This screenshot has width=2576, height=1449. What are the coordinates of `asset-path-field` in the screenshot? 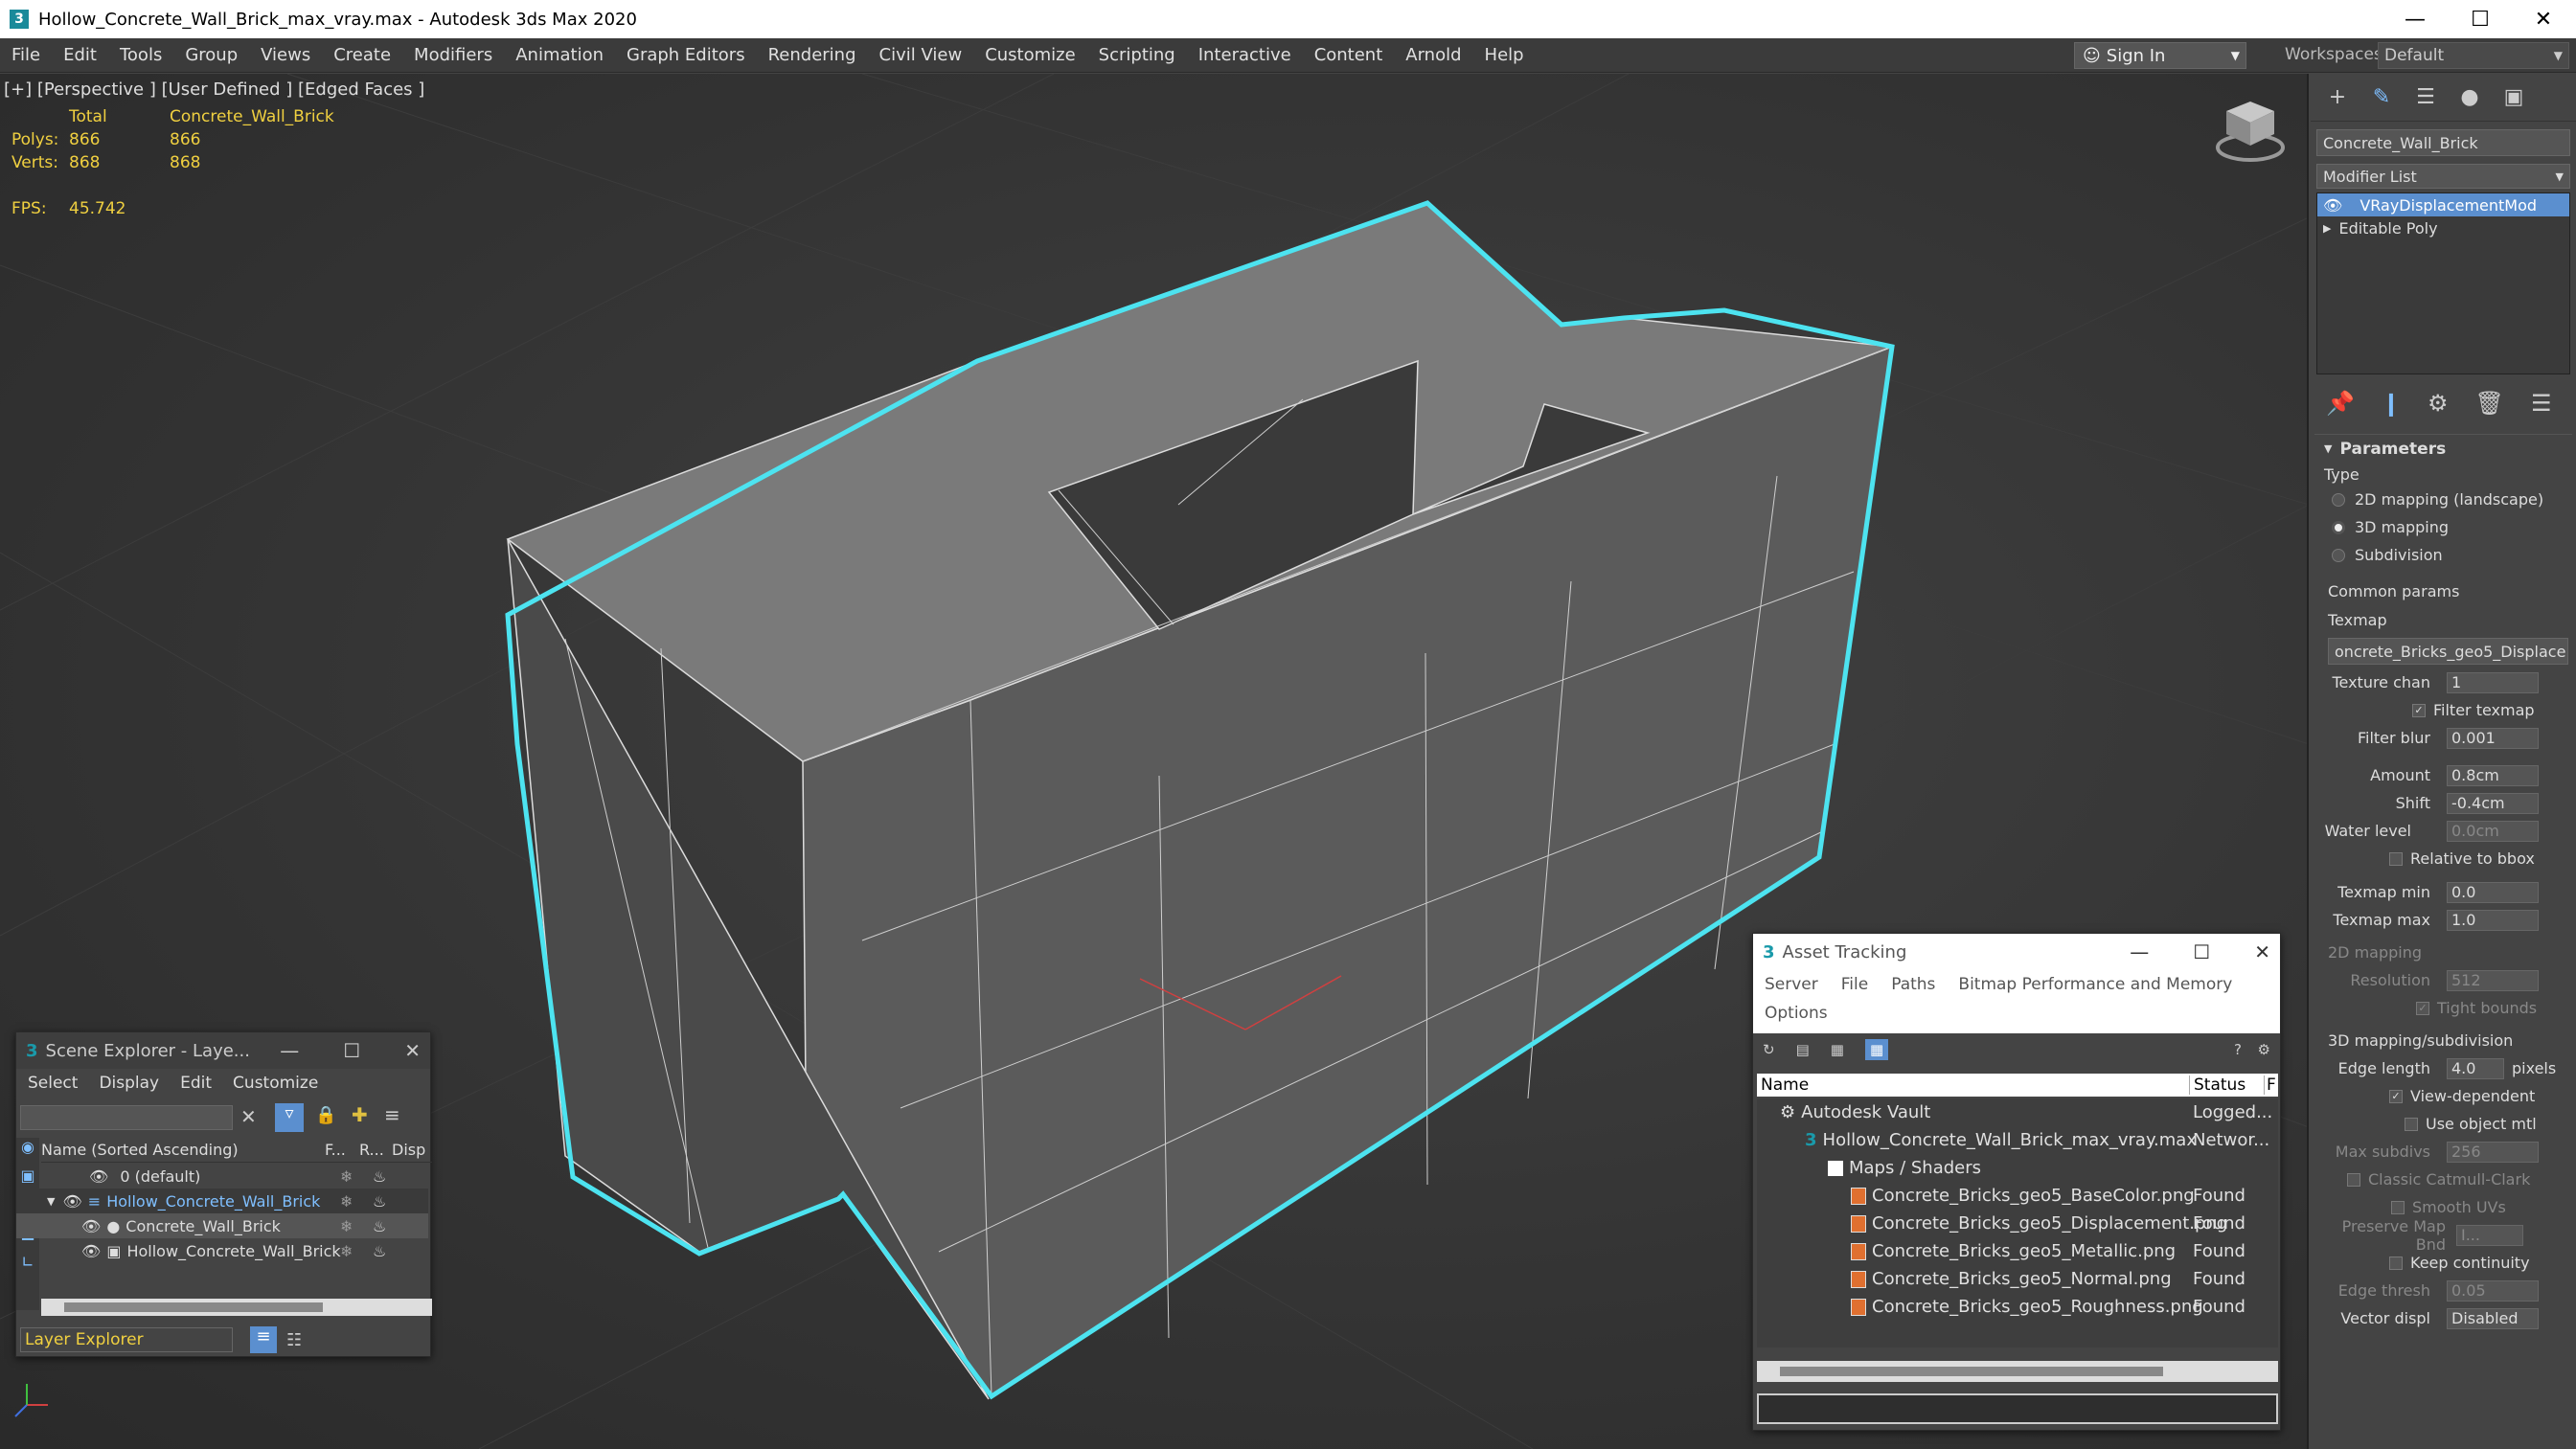 It's located at (2017, 1408).